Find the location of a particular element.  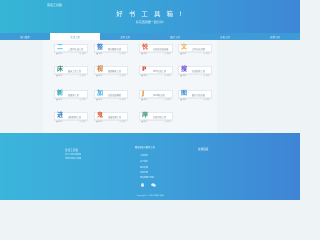

category-tabs: 热门推荐 生活工具 文本工具 图片工具 开发工具 其他工具 is located at coordinates (150, 36).